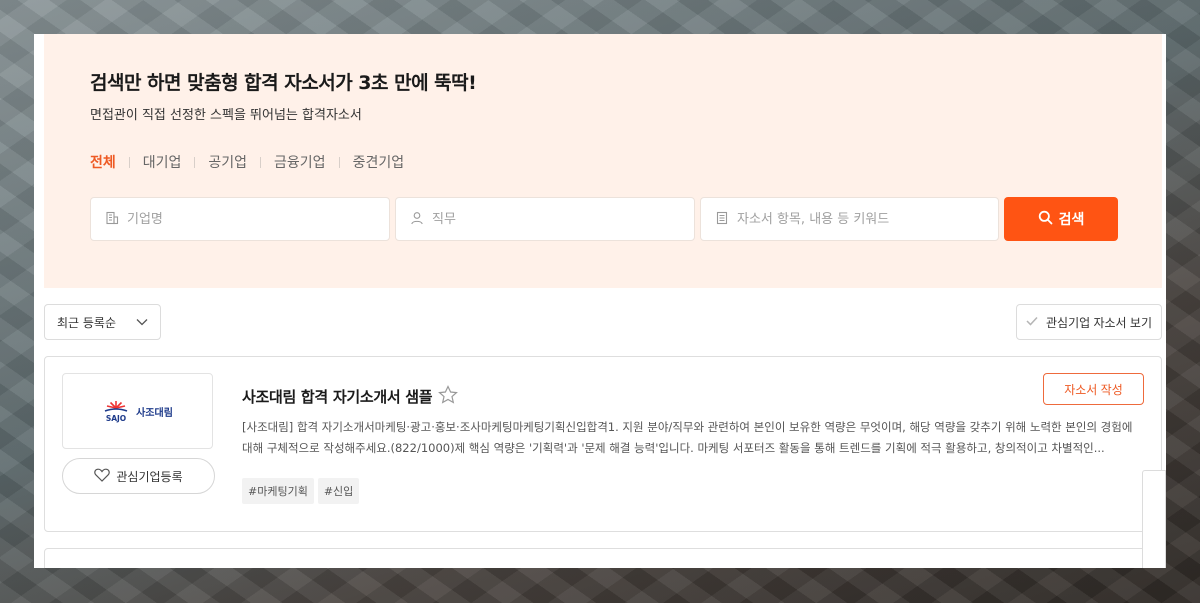  I want to click on job-input, so click(547, 219).